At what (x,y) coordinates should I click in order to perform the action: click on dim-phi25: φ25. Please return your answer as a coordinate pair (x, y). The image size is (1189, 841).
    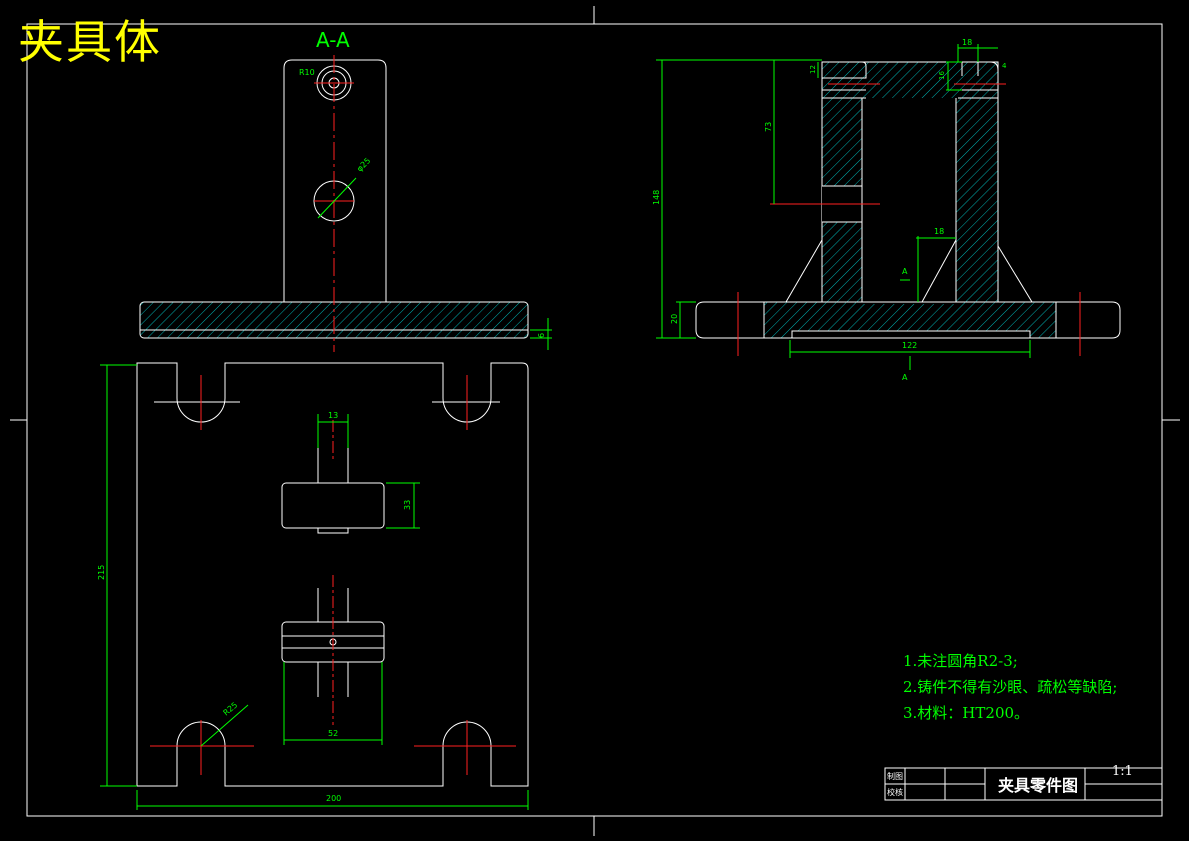
    Looking at the image, I should click on (363, 164).